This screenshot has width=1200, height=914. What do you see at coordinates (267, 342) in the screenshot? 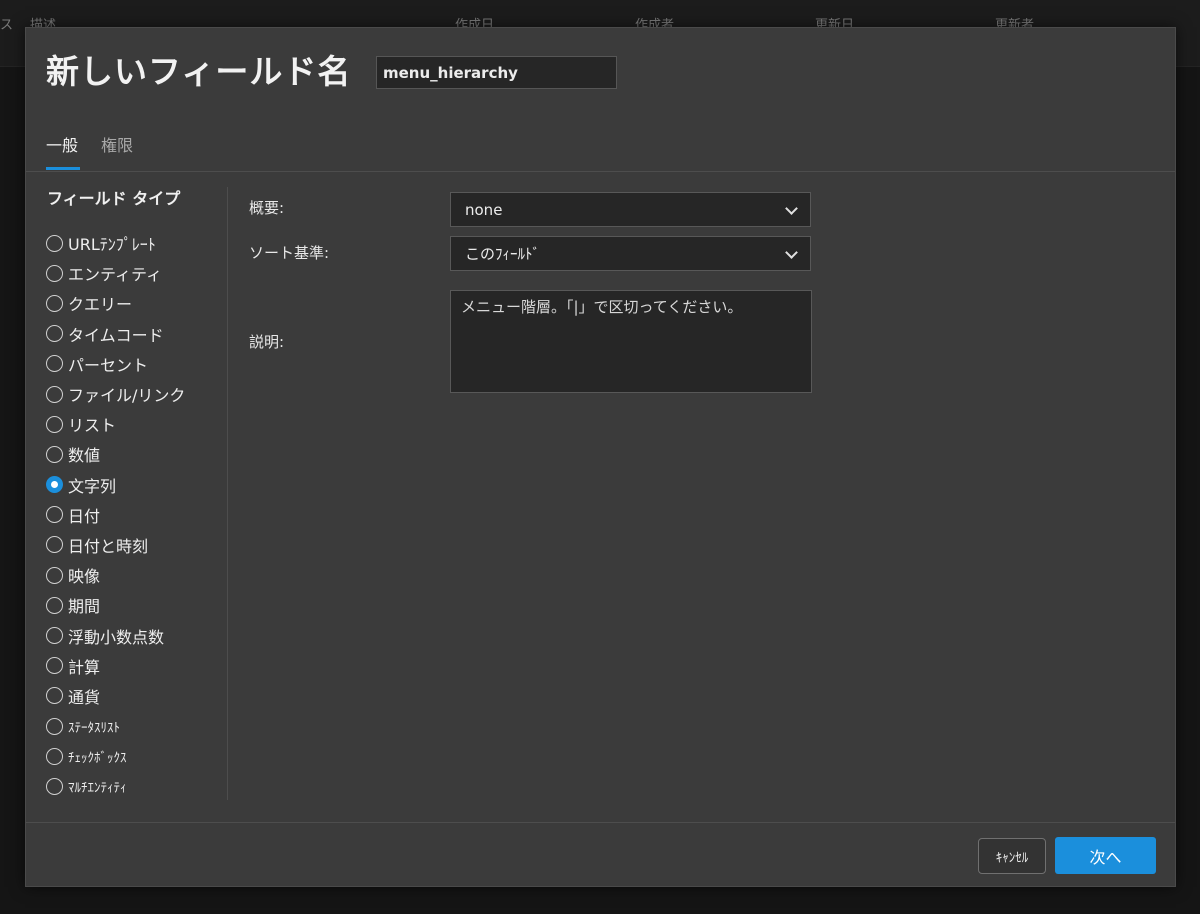
I see `description-label: 説明:` at bounding box center [267, 342].